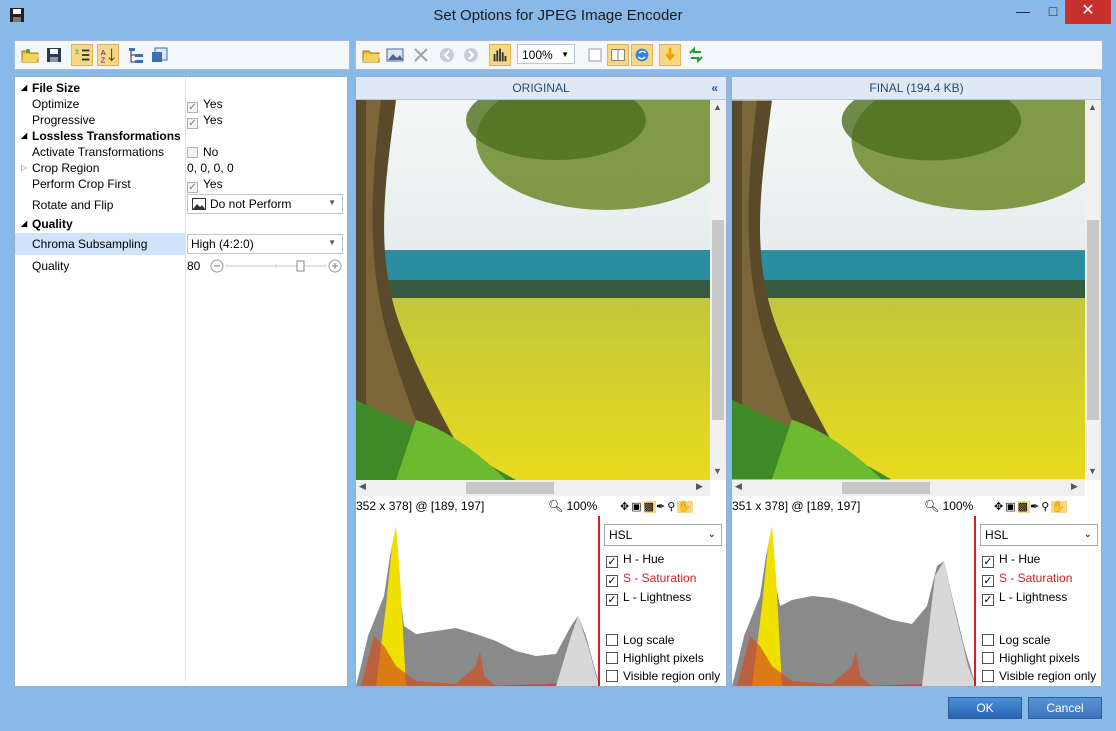 The image size is (1116, 731). What do you see at coordinates (546, 54) in the screenshot?
I see `zoom-select: 100% ▼` at bounding box center [546, 54].